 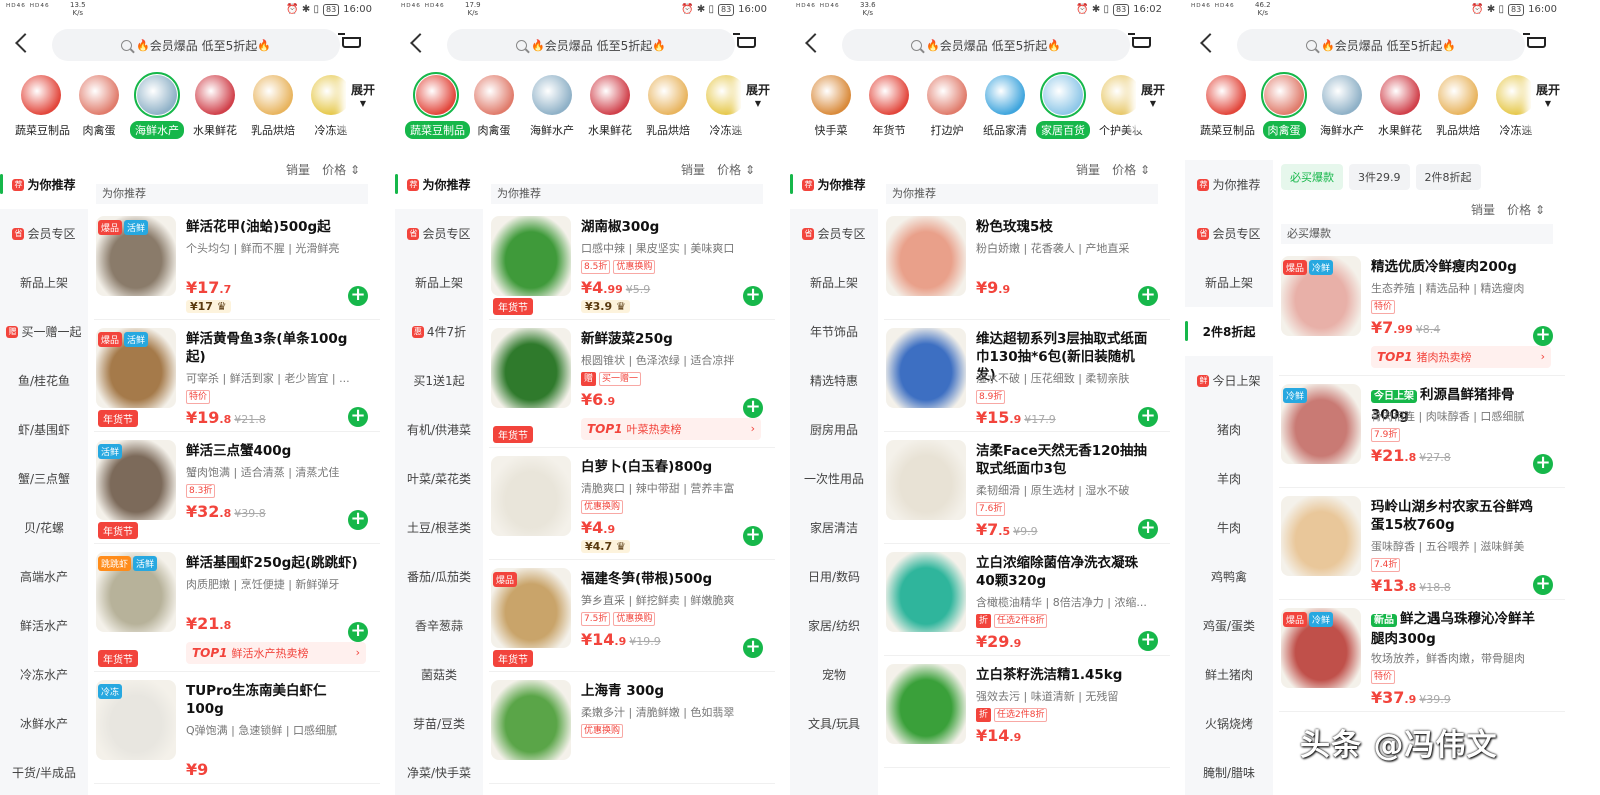 What do you see at coordinates (889, 105) in the screenshot?
I see `category-item: 年货节` at bounding box center [889, 105].